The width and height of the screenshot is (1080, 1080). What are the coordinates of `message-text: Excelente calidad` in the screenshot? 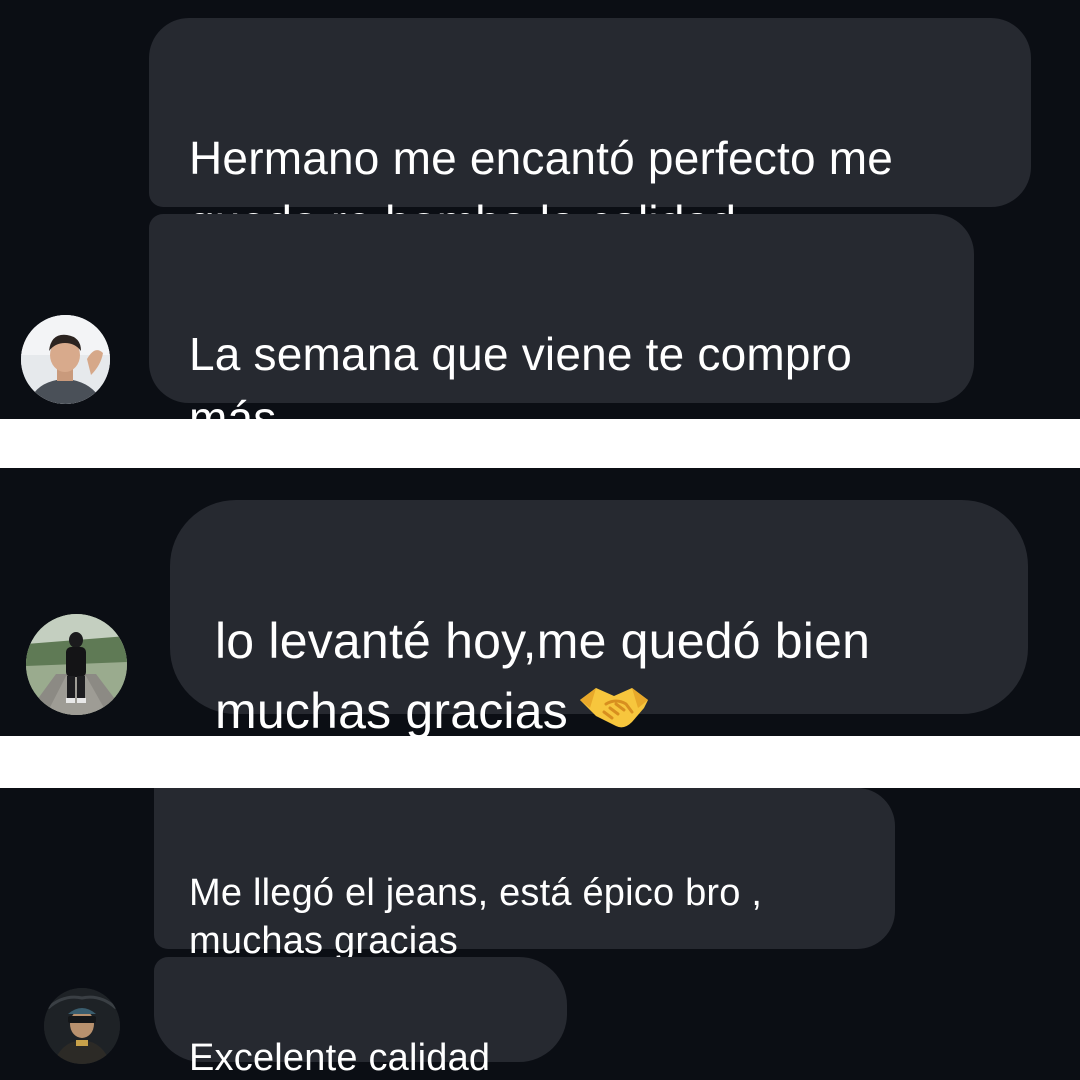 It's located at (340, 1058).